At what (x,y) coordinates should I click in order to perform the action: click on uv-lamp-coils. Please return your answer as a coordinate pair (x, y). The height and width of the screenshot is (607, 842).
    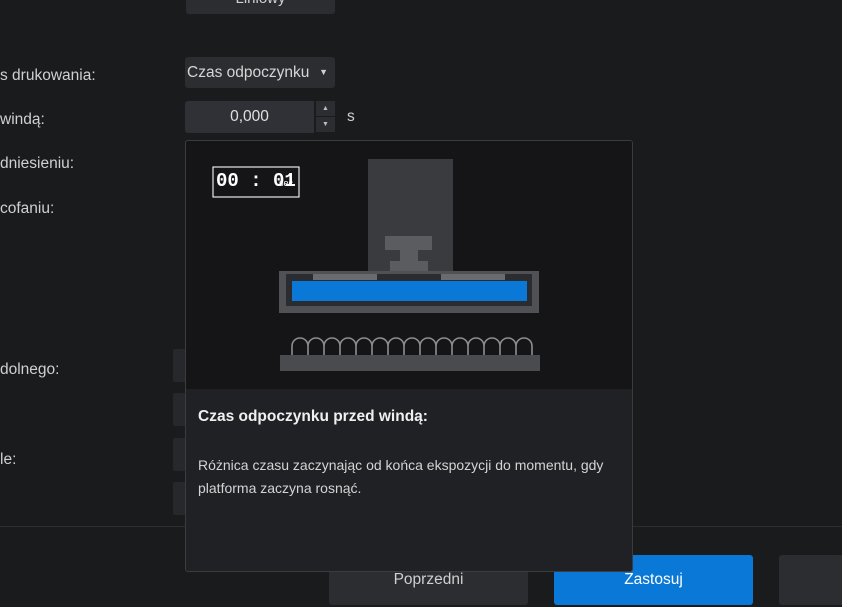
    Looking at the image, I should click on (412, 346).